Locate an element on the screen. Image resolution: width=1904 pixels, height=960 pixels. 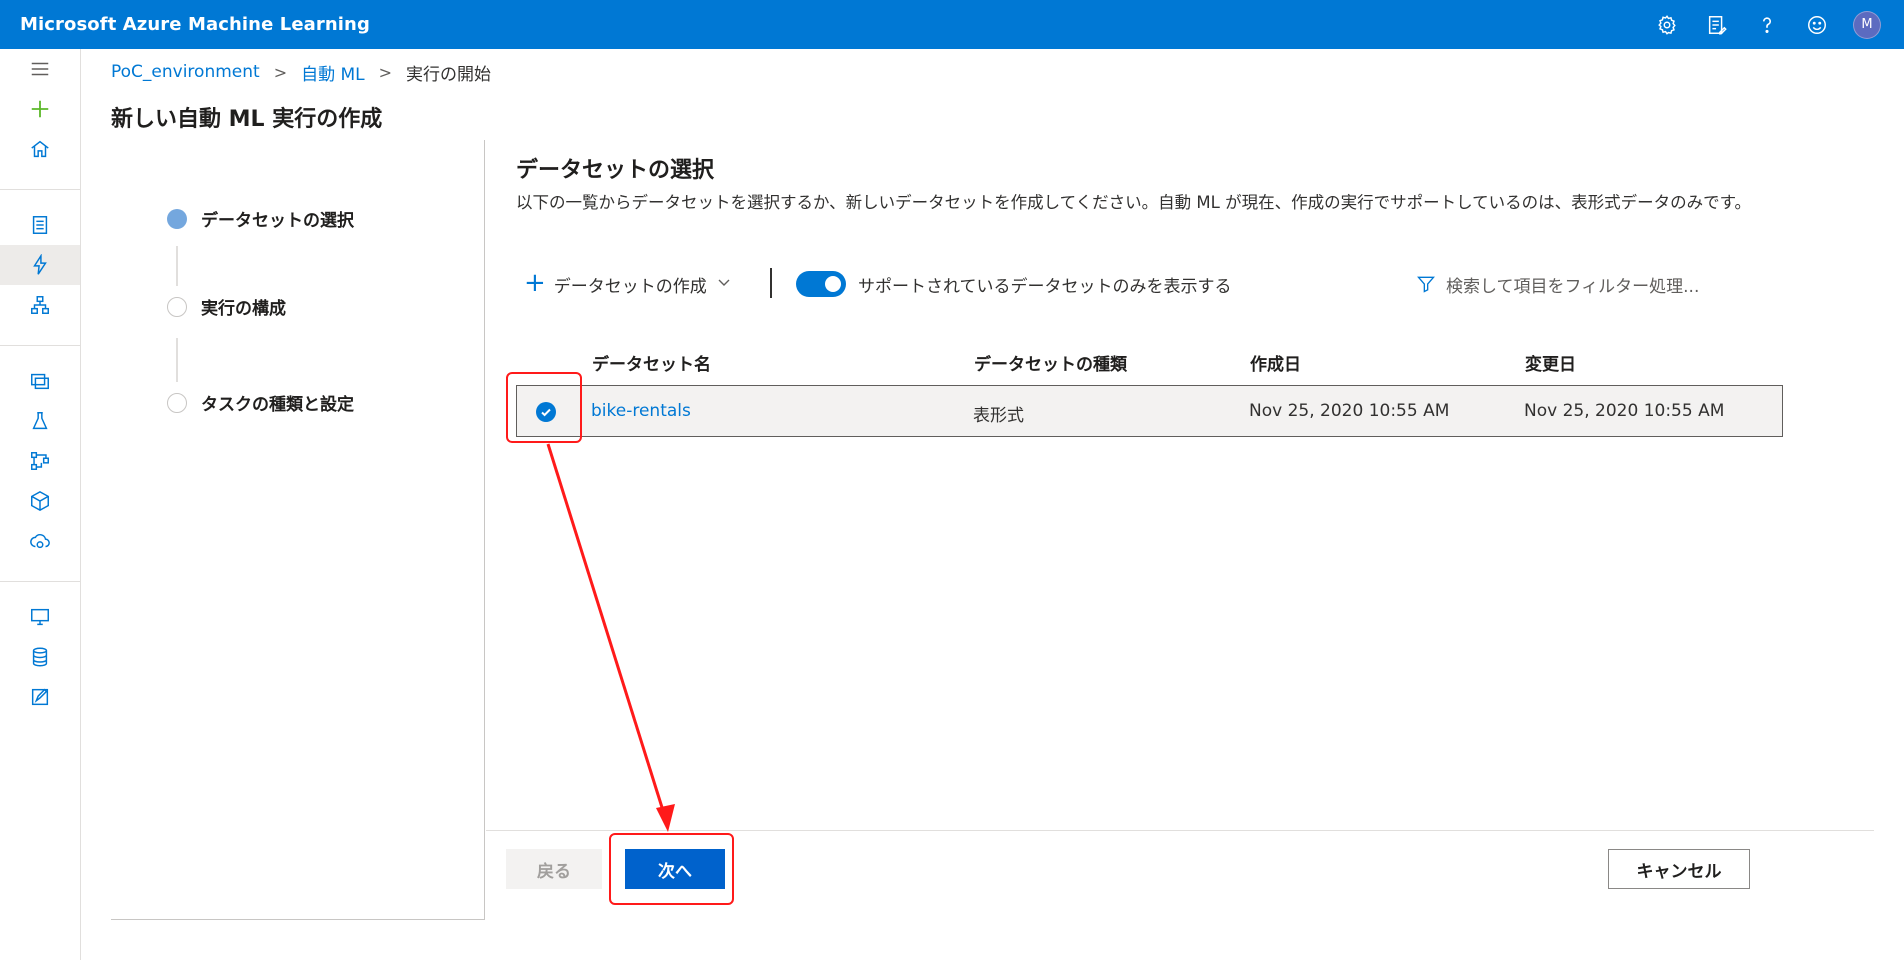
automl-icon is located at coordinates (40, 265).